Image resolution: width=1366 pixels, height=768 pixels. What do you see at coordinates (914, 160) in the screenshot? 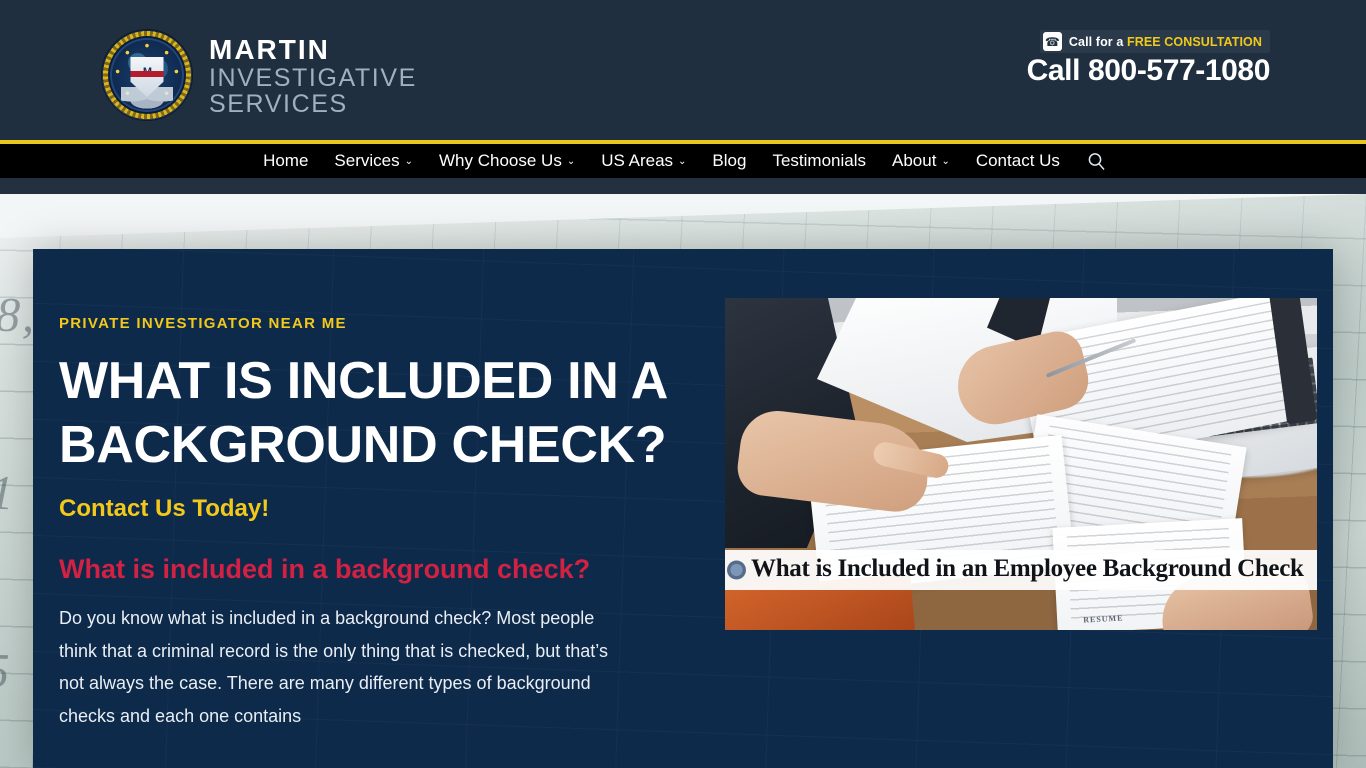
I see `nav-label: About` at bounding box center [914, 160].